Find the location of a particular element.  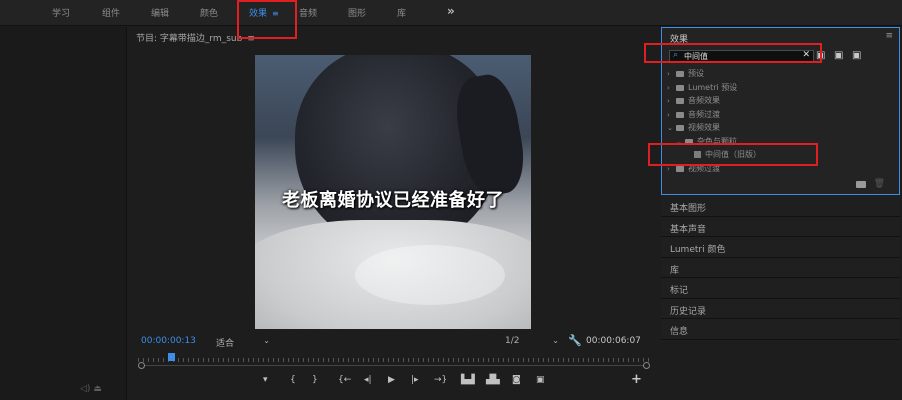

panel-essential-sound: 基本声音 is located at coordinates (780, 226).